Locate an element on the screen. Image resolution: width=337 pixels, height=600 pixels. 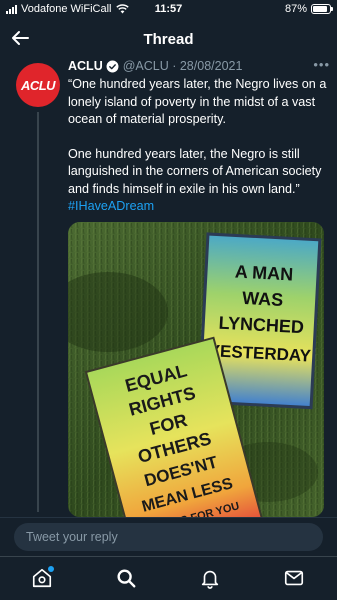
reply-bar: Tweet your reply is located at coordinates (168, 536).